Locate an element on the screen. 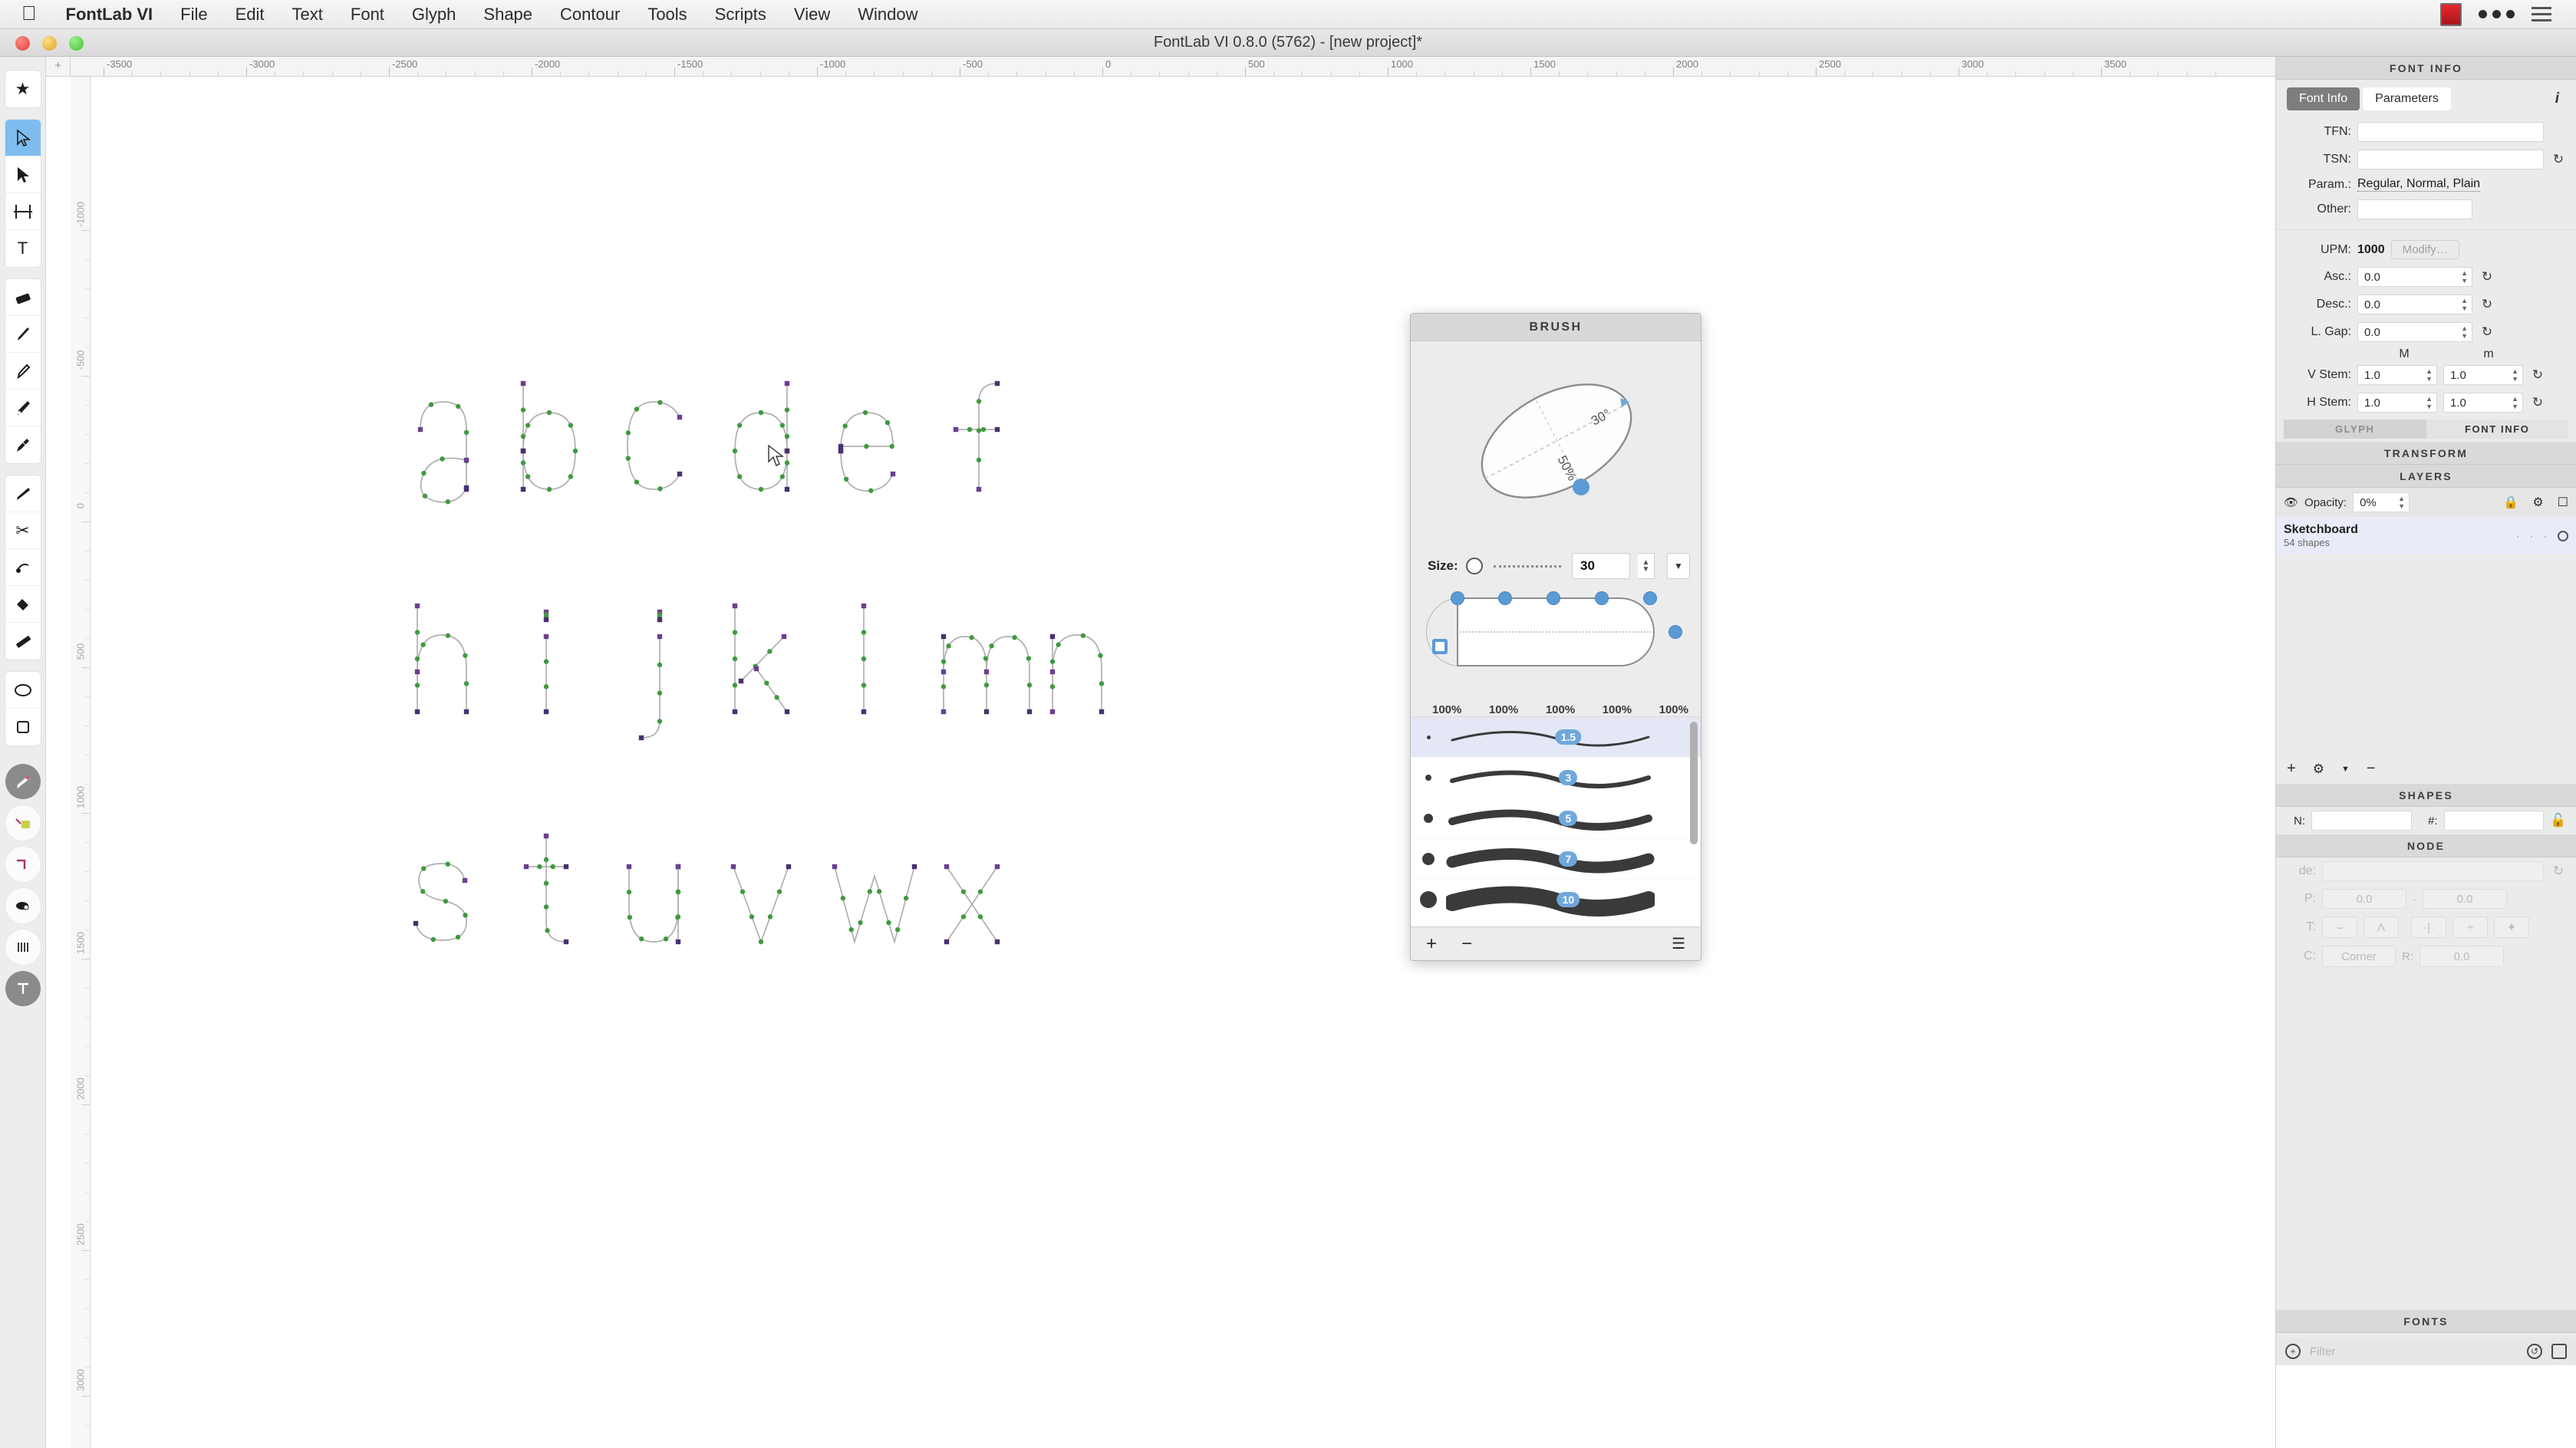 Image resolution: width=2576 pixels, height=1448 pixels. stripes-icon is located at coordinates (23, 947).